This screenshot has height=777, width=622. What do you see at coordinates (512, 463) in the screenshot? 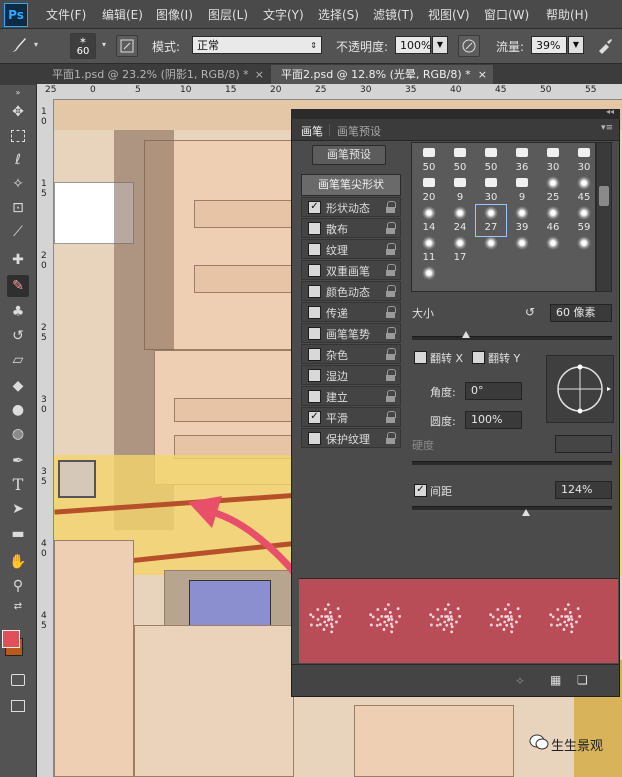
I see `hardness-slider` at bounding box center [512, 463].